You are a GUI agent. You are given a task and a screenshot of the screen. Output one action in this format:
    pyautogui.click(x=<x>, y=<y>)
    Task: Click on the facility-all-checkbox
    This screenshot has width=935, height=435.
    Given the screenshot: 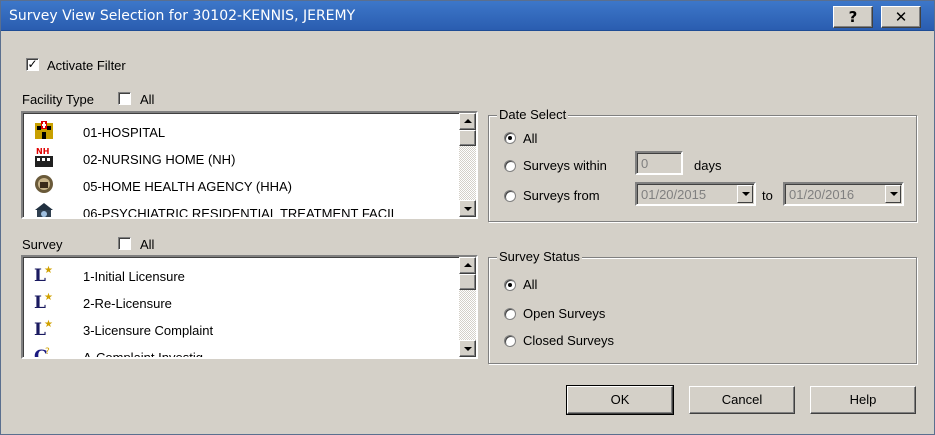 What is the action you would take?
    pyautogui.click(x=124, y=98)
    